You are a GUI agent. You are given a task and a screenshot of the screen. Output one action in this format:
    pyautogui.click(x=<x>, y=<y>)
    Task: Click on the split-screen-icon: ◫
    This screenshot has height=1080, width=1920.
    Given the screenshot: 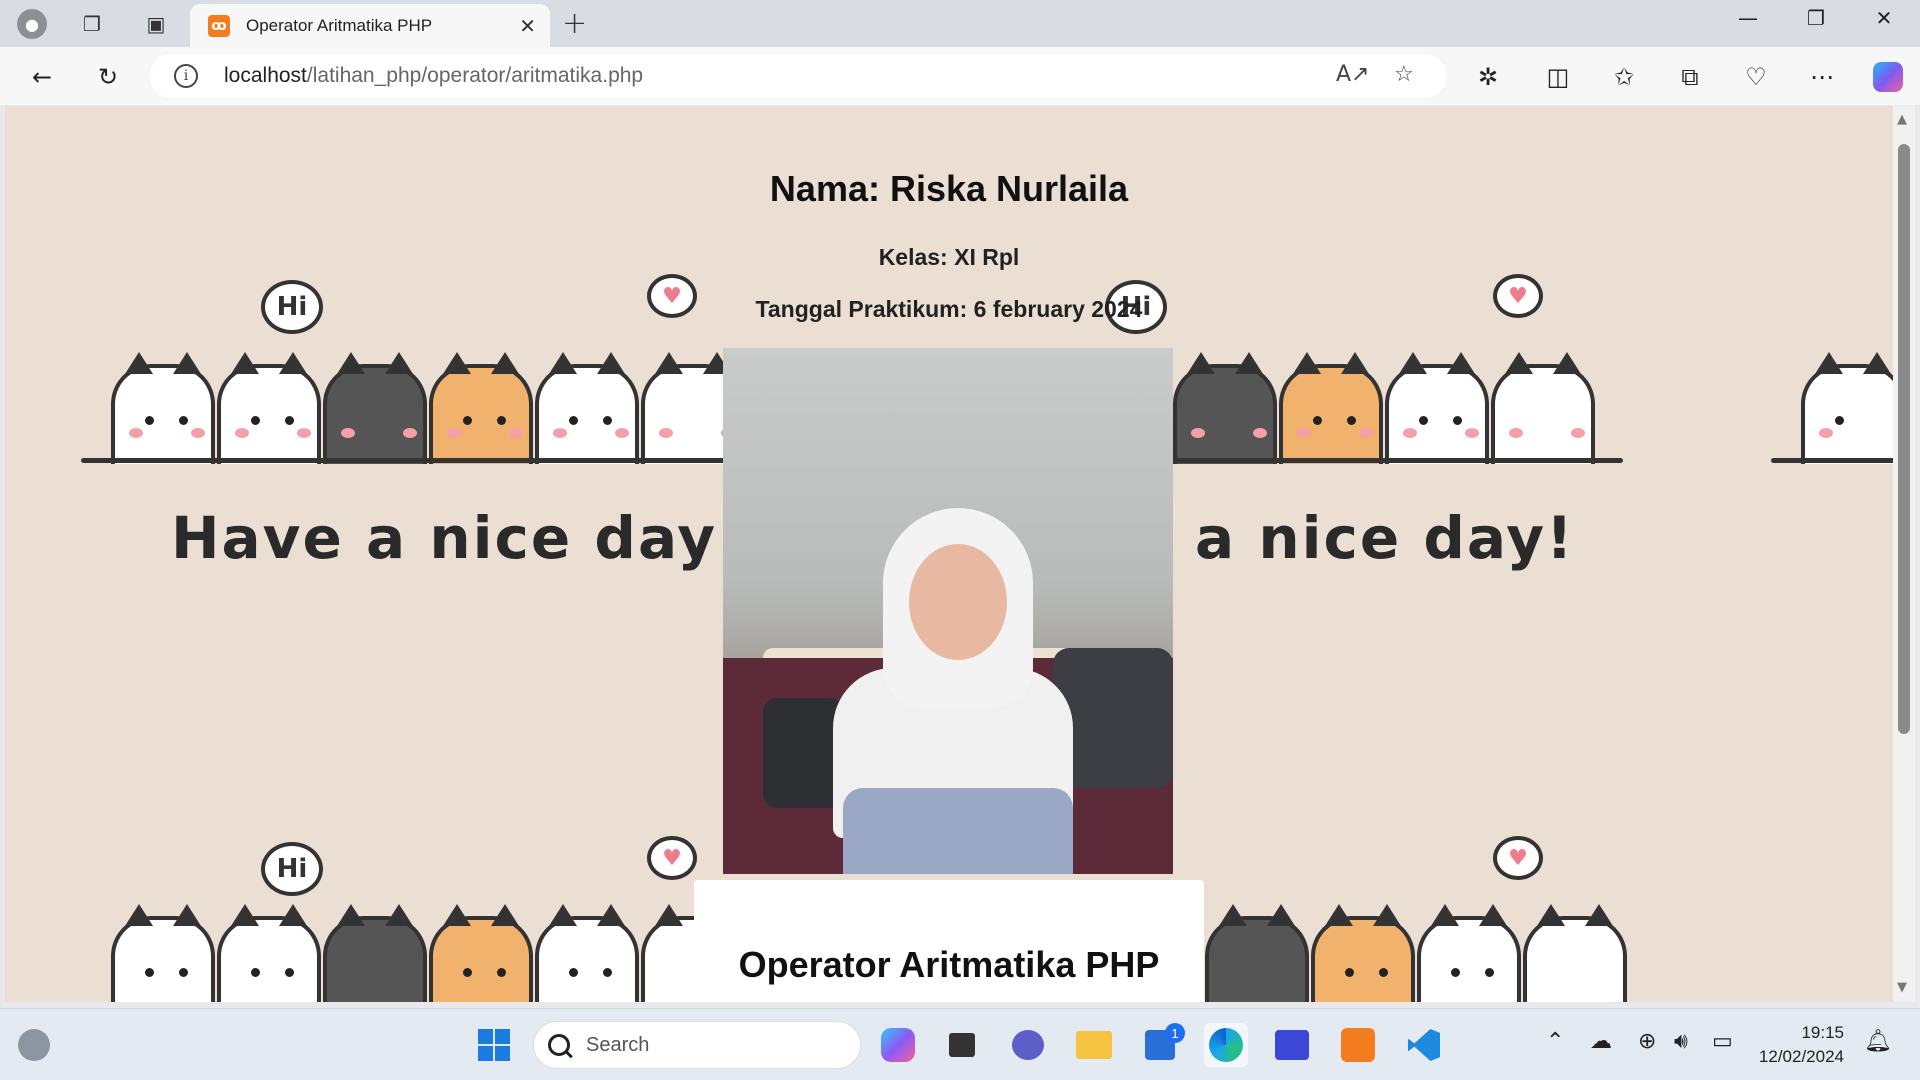 What is the action you would take?
    pyautogui.click(x=1558, y=77)
    